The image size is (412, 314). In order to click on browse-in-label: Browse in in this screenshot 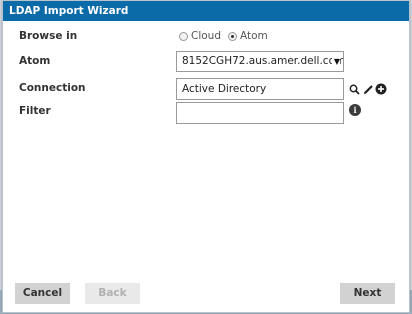, I will do `click(48, 36)`.